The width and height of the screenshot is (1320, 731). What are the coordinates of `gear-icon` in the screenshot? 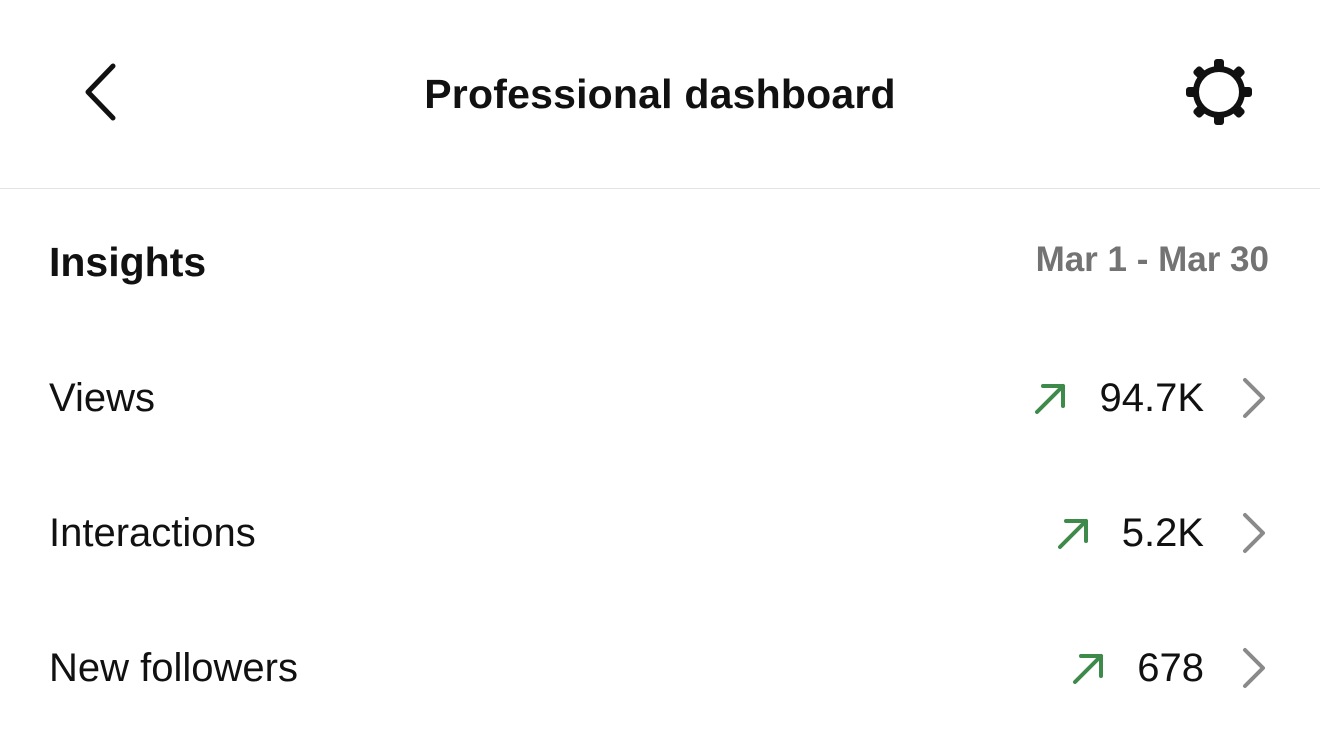 It's located at (1219, 94).